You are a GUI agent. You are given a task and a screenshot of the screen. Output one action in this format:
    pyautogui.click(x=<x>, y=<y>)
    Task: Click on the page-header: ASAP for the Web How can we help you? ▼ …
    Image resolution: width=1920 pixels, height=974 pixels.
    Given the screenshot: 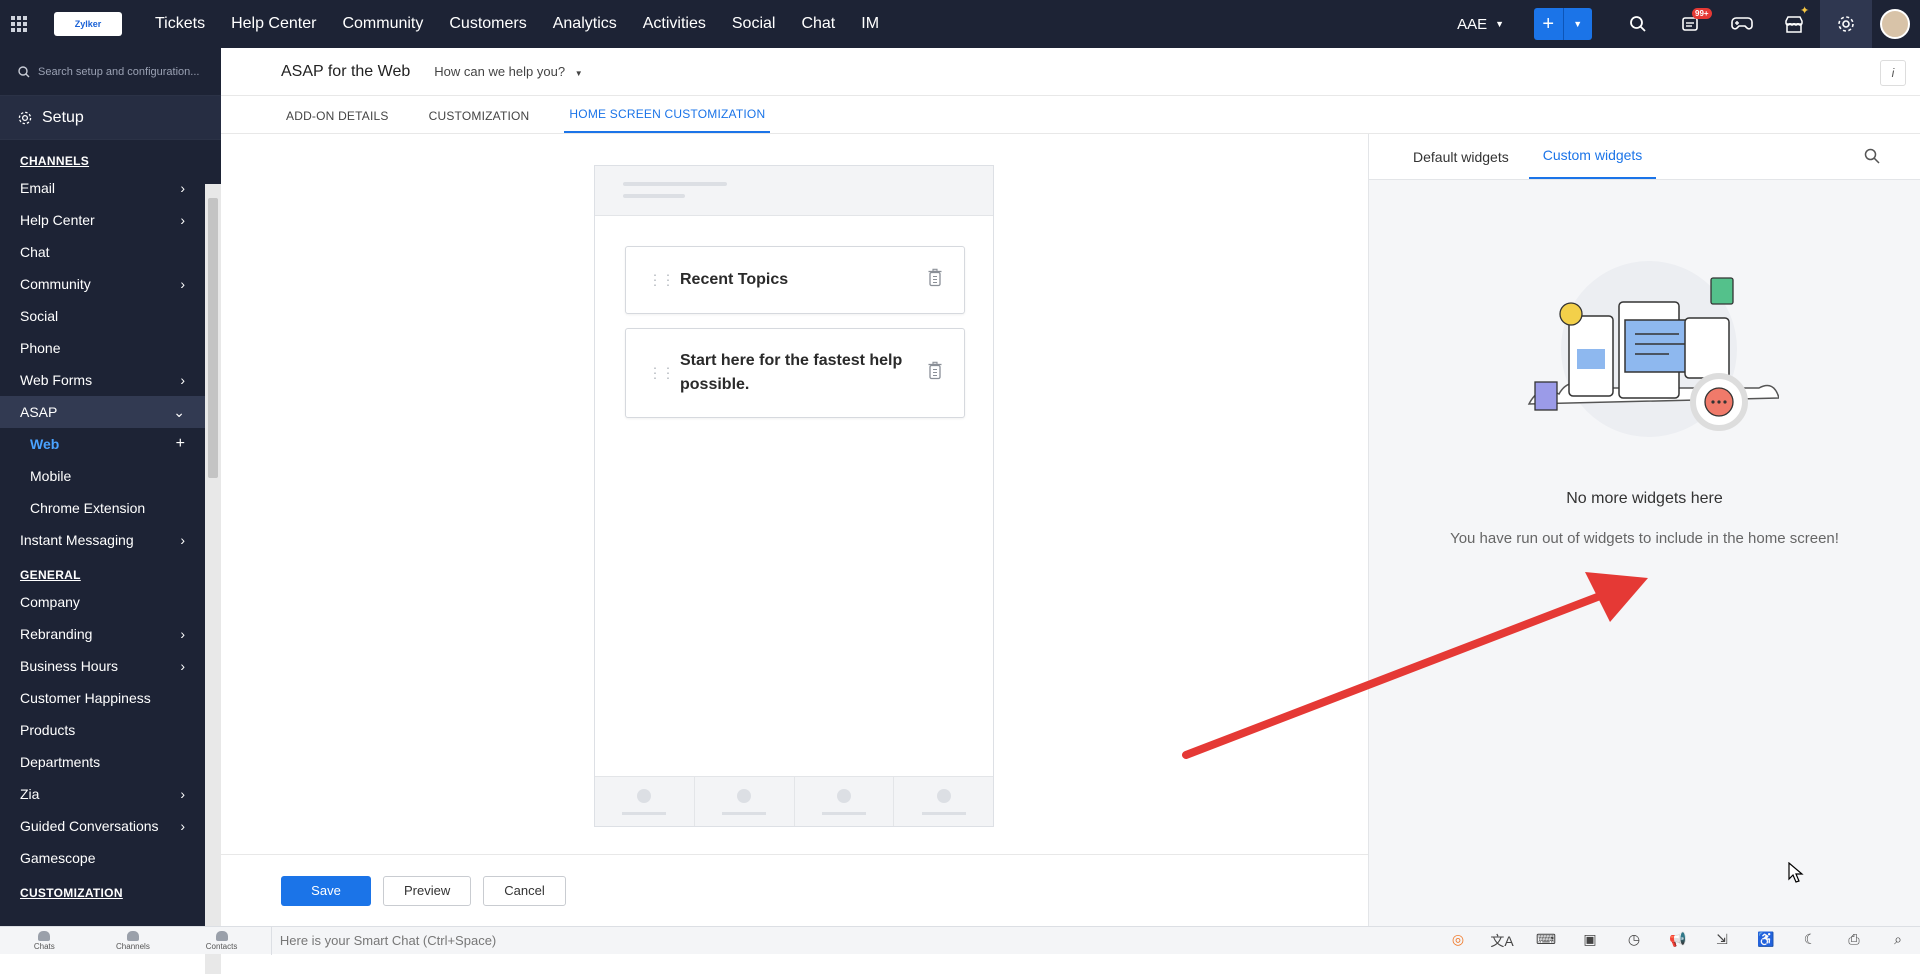 What is the action you would take?
    pyautogui.click(x=1070, y=72)
    